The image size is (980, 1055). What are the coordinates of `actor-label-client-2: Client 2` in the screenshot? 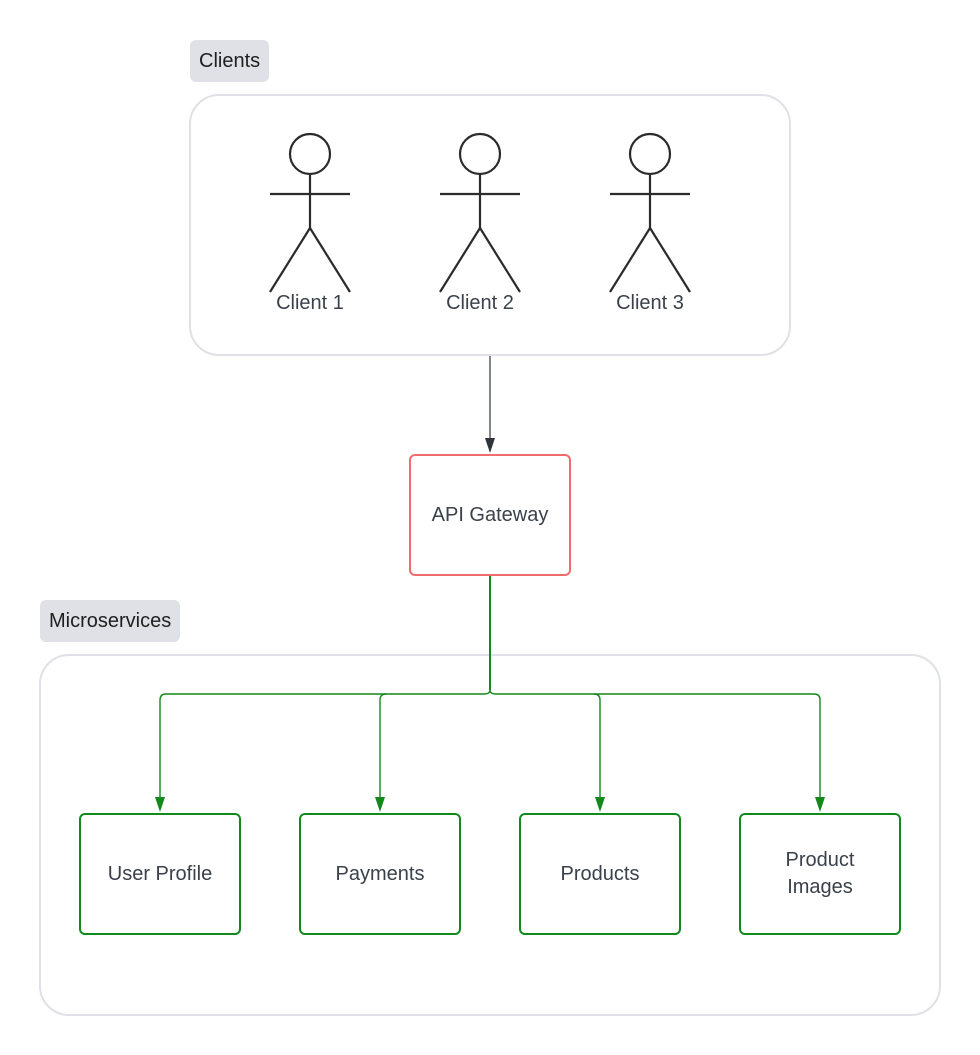 It's located at (480, 303).